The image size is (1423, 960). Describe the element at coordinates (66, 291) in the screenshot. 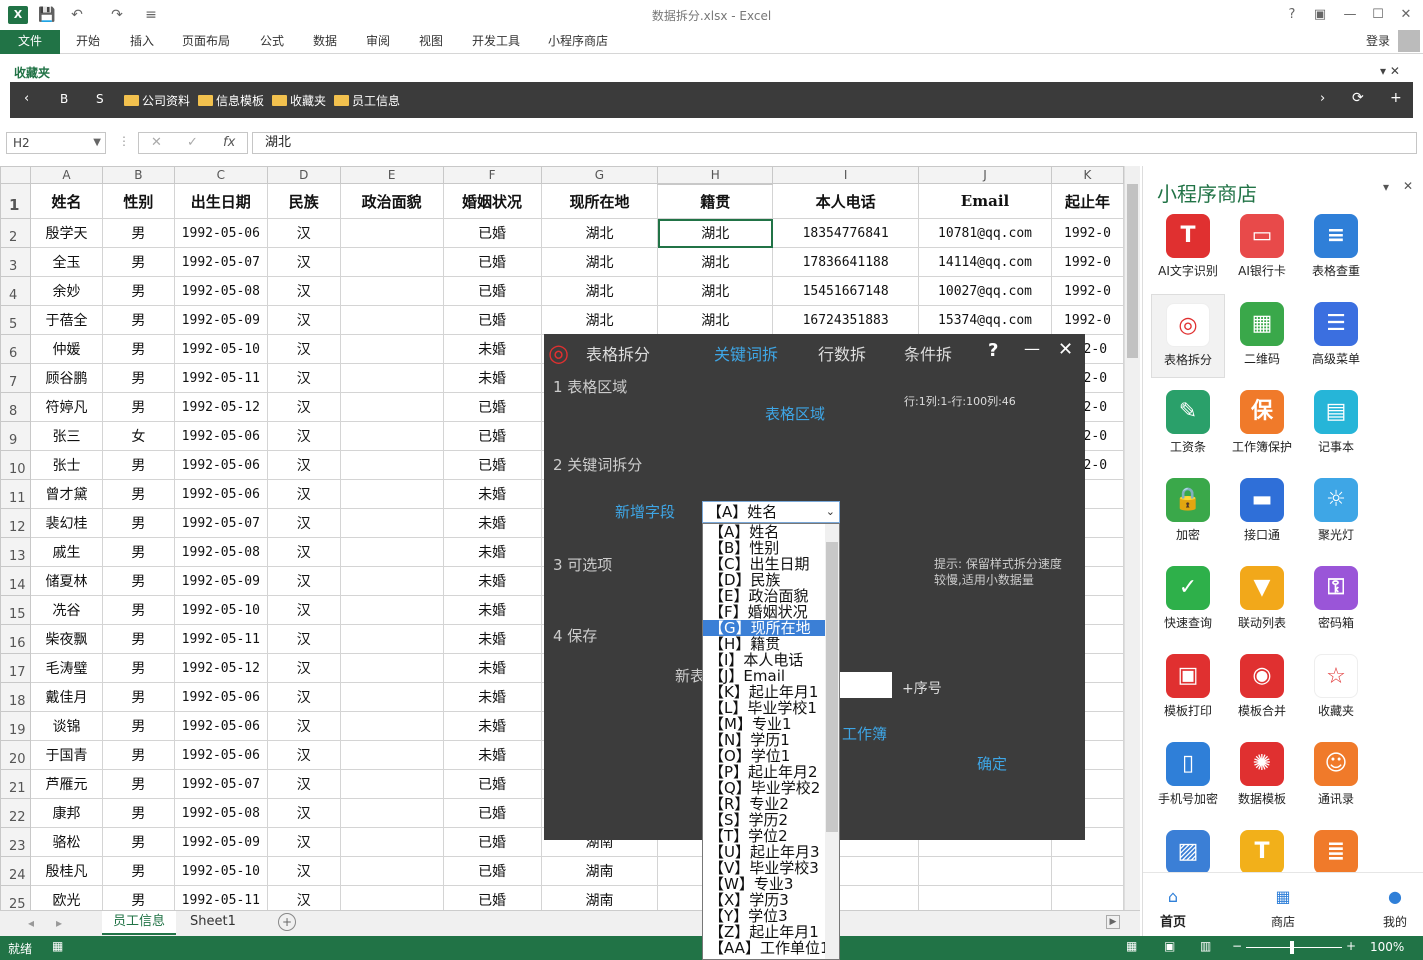

I see `cell: 余妙` at that location.